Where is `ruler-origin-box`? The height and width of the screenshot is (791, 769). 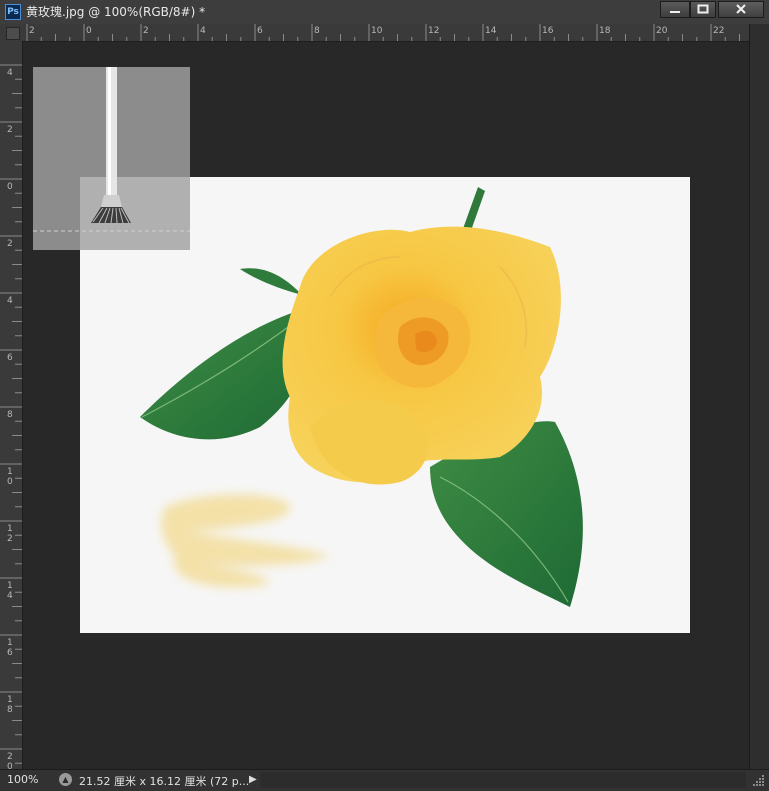
ruler-origin-box is located at coordinates (13, 33).